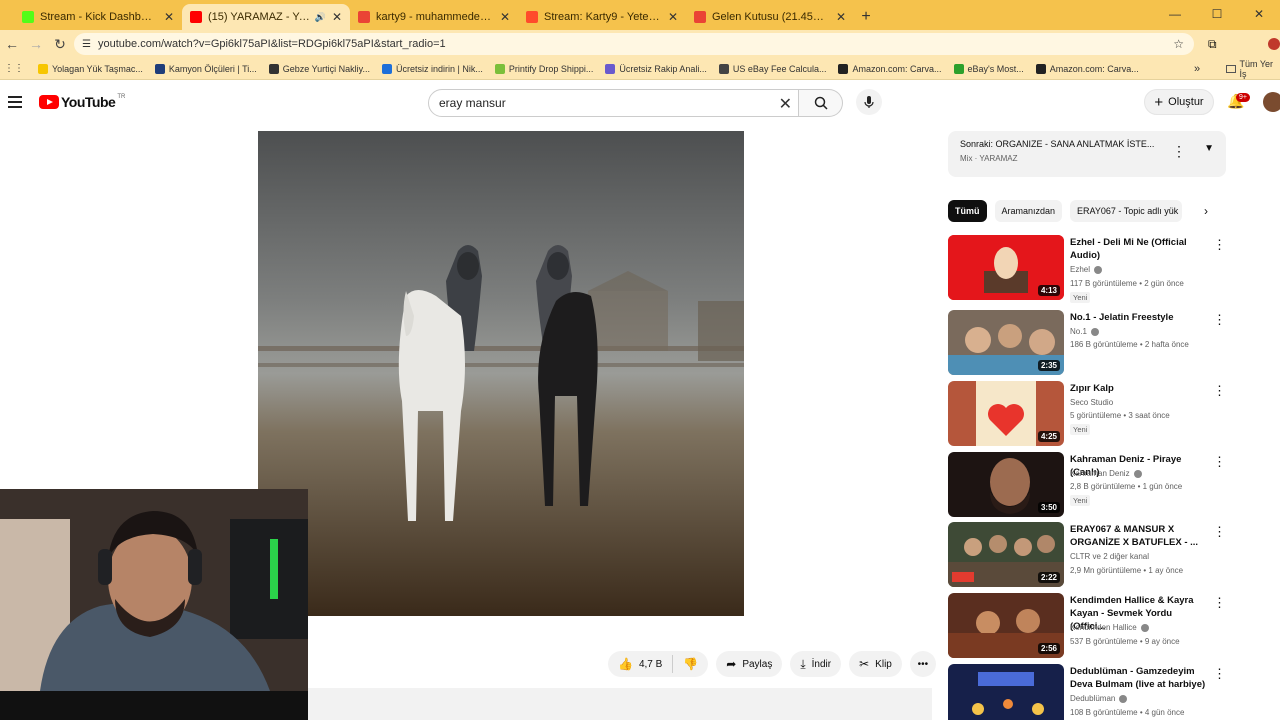 This screenshot has width=1280, height=720. Describe the element at coordinates (1028, 211) in the screenshot. I see `chip-from-search: Aramanızdan` at that location.